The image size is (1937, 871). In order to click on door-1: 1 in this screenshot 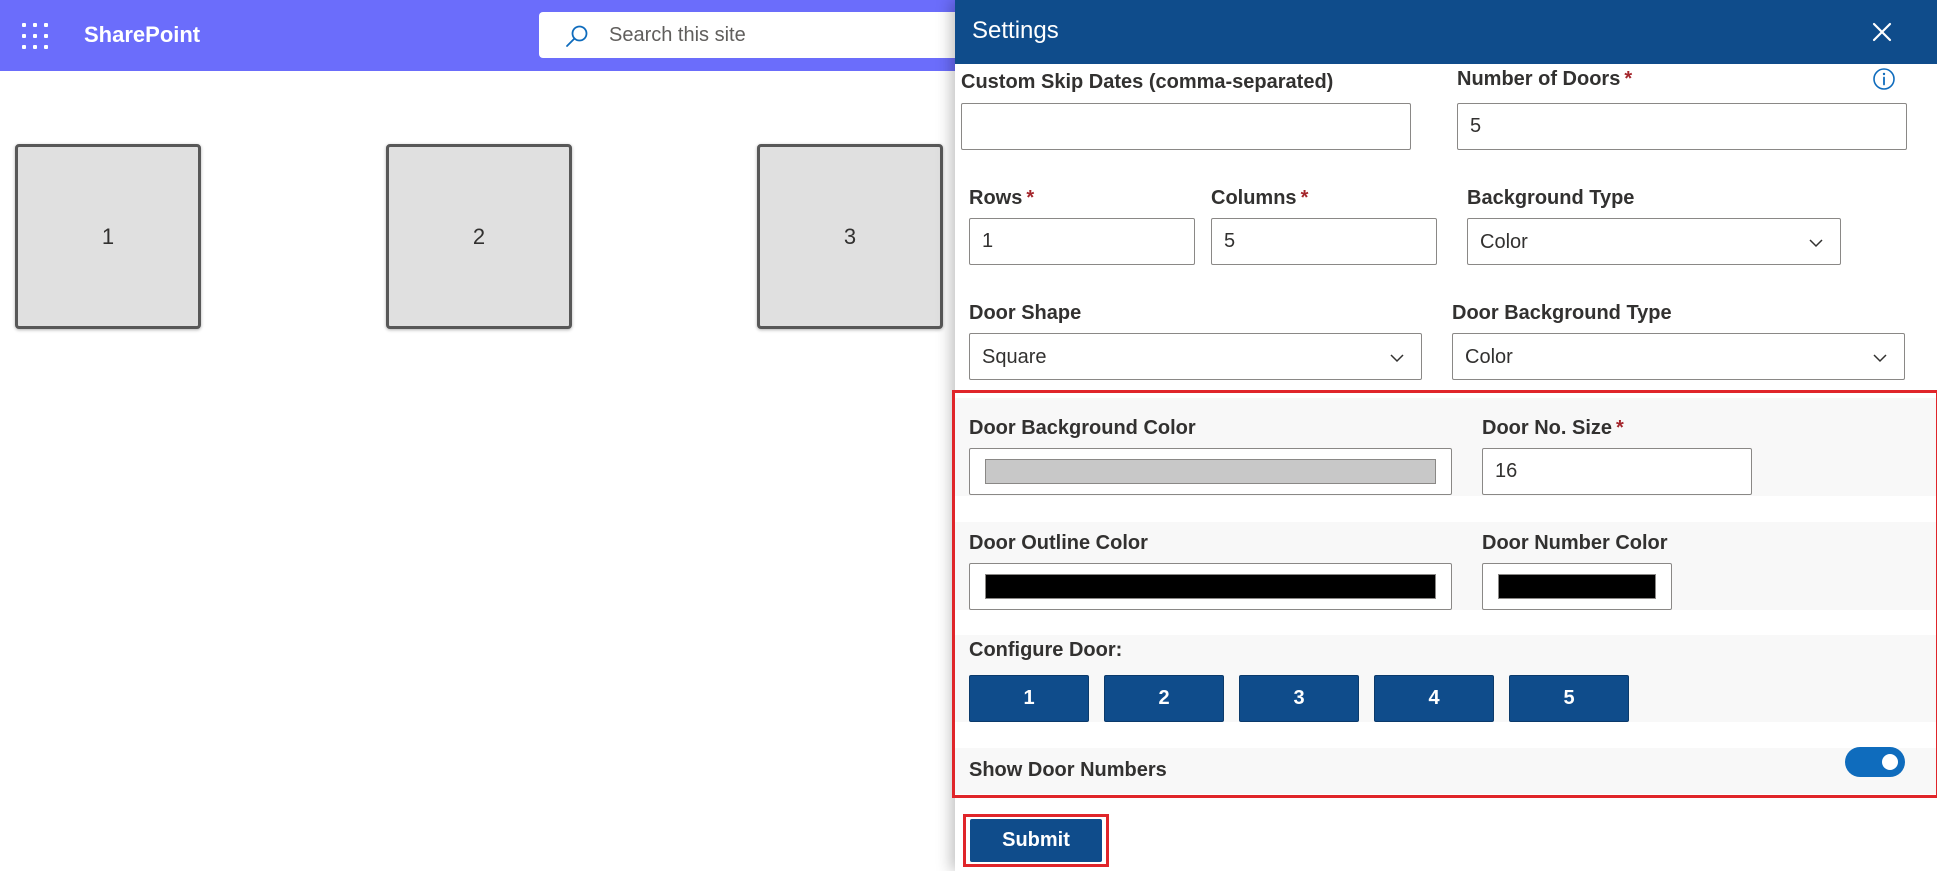, I will do `click(108, 236)`.